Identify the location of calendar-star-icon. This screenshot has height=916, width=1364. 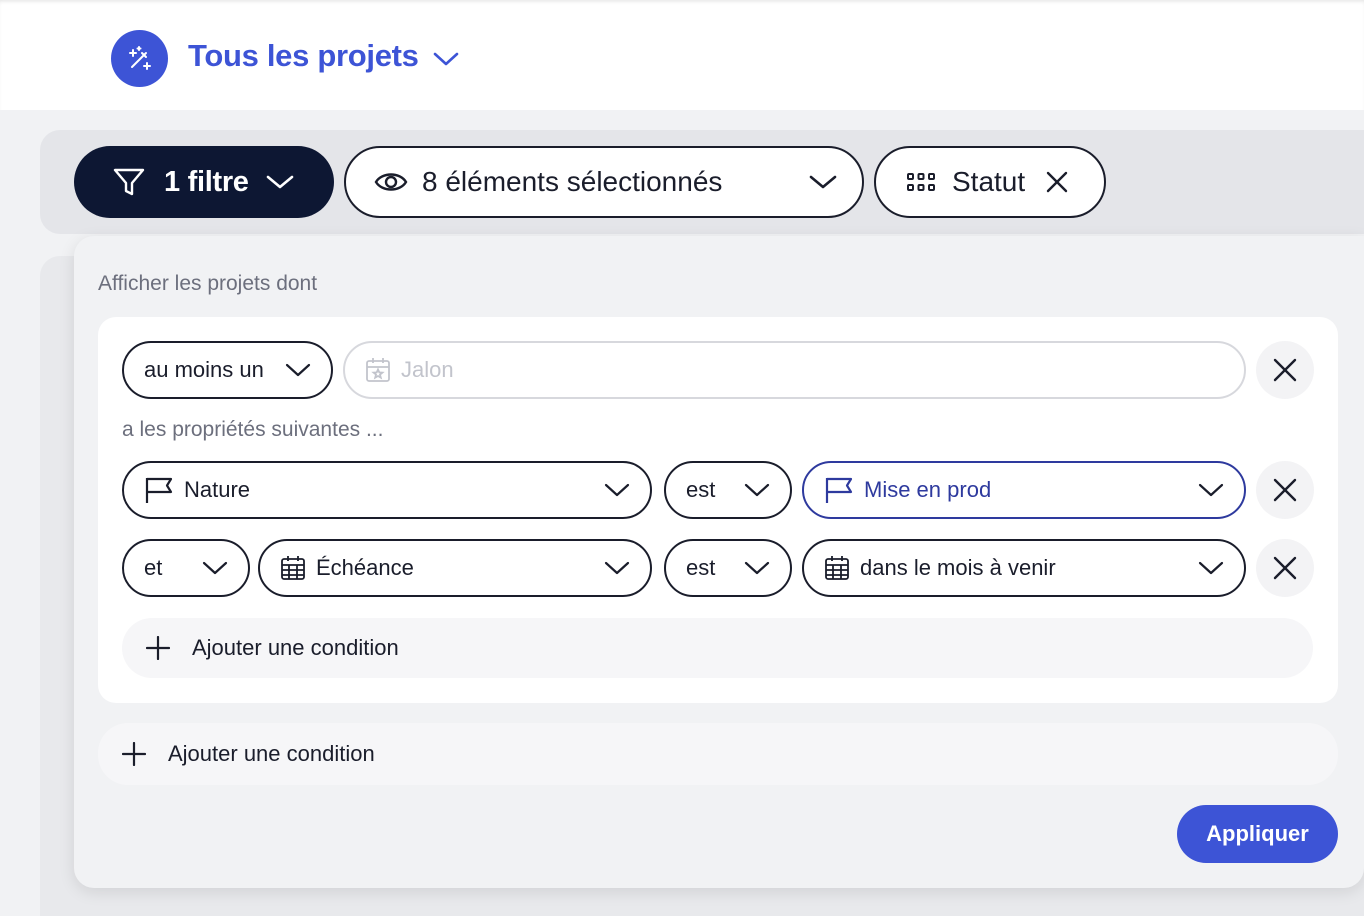
(378, 370).